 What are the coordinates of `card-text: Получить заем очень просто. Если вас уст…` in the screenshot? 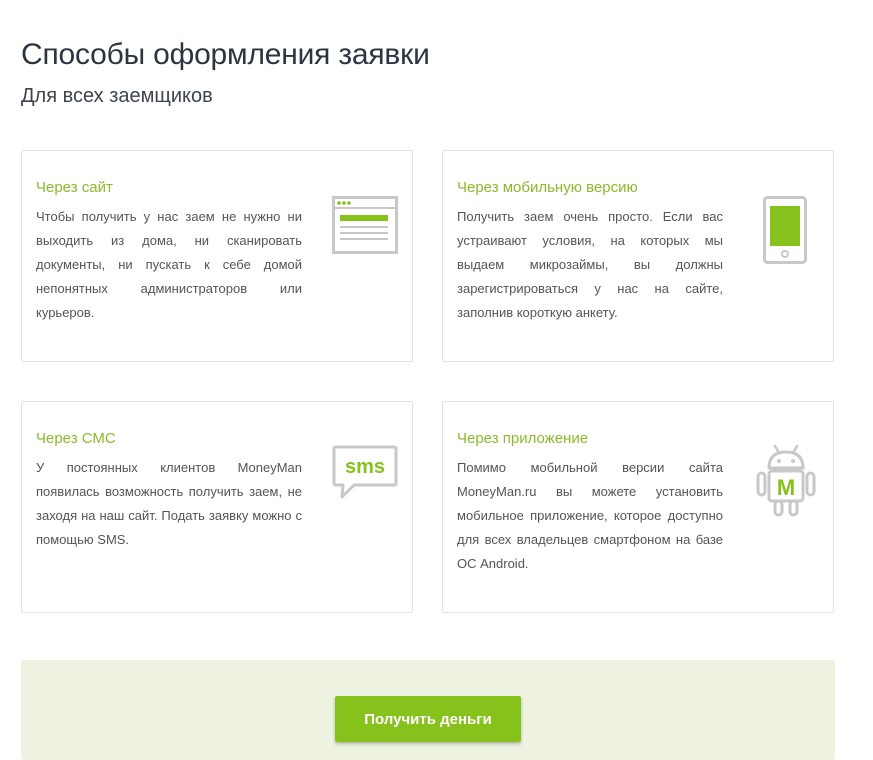 It's located at (590, 264).